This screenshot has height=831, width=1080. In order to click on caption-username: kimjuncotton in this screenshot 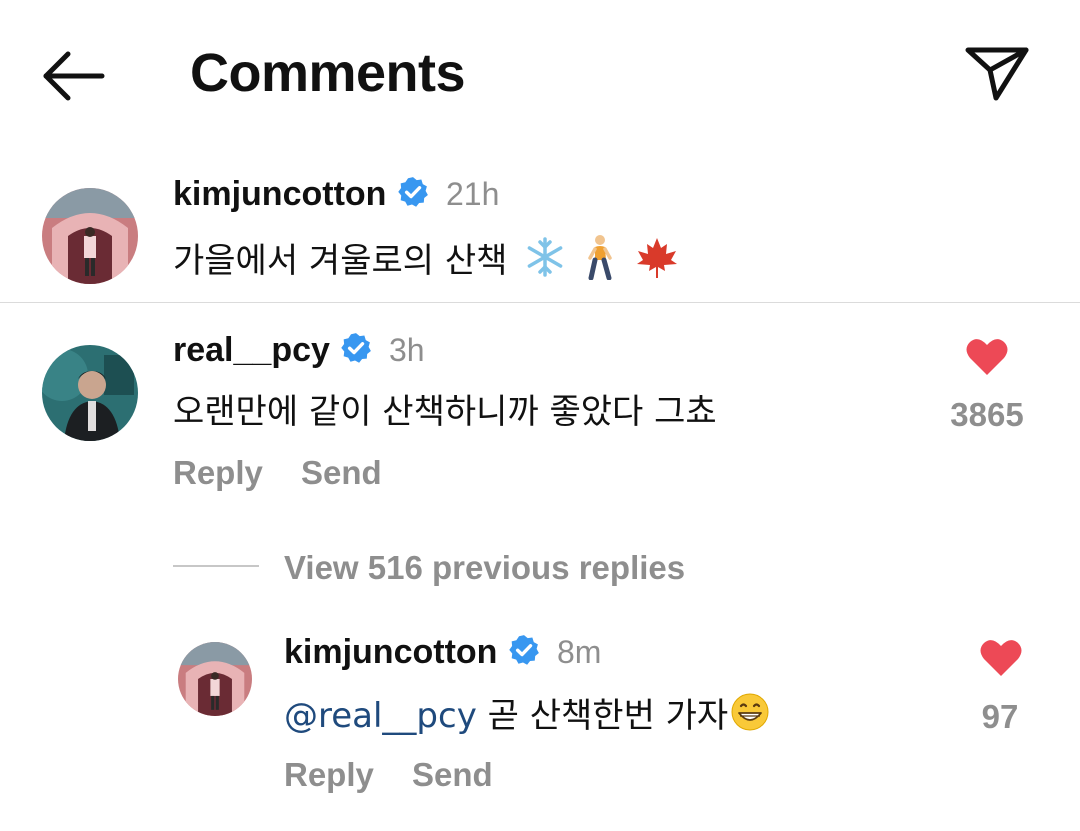, I will do `click(301, 196)`.